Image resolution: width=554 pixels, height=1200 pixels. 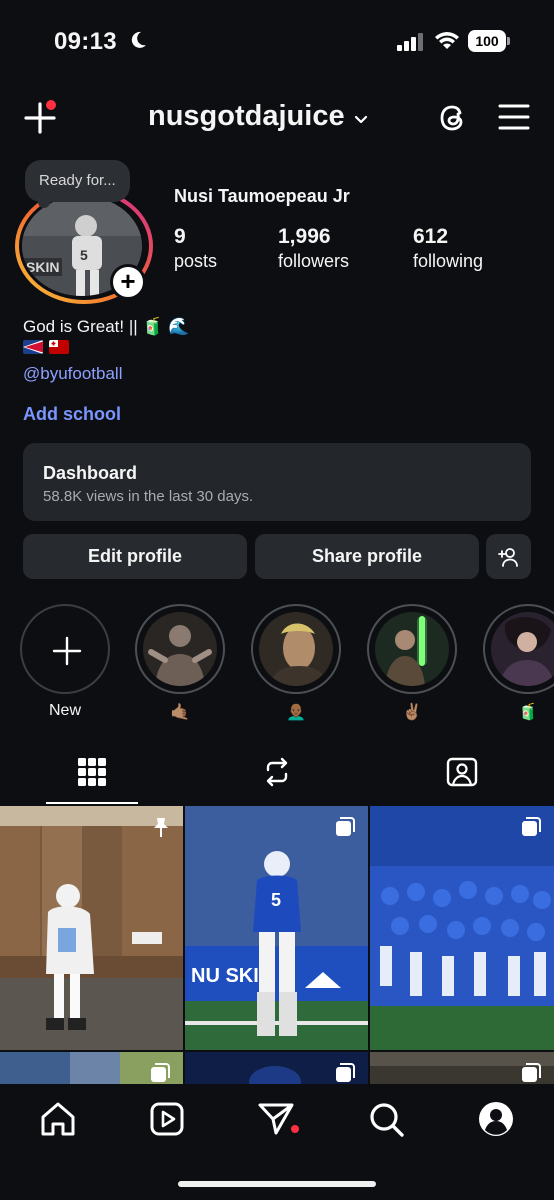 I want to click on tagged-person-icon, so click(x=462, y=772).